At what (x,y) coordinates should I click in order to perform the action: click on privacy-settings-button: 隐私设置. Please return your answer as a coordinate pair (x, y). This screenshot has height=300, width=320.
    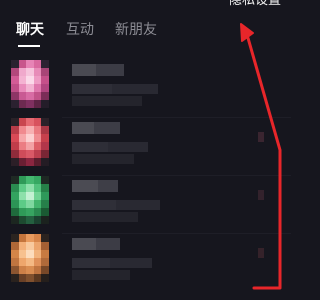
    Looking at the image, I should click on (255, 5).